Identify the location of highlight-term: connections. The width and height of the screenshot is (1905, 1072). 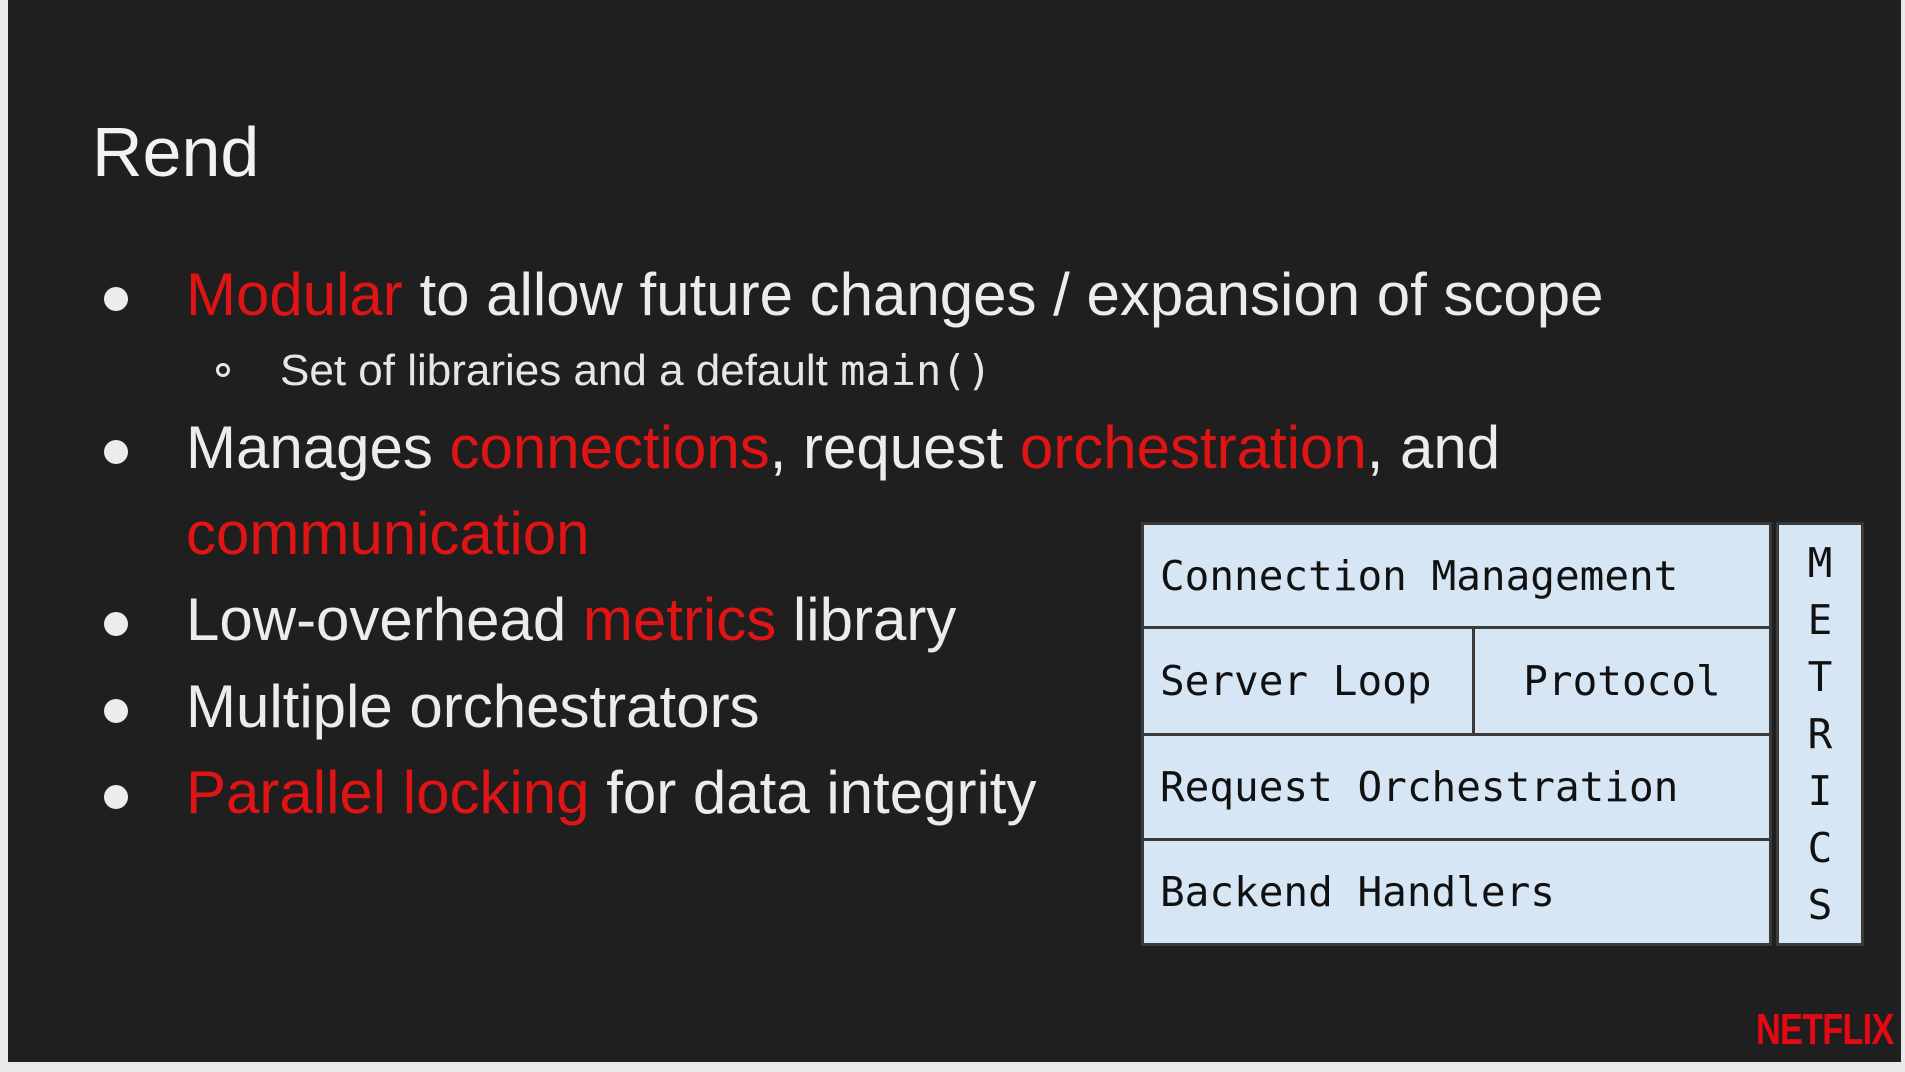
(609, 447).